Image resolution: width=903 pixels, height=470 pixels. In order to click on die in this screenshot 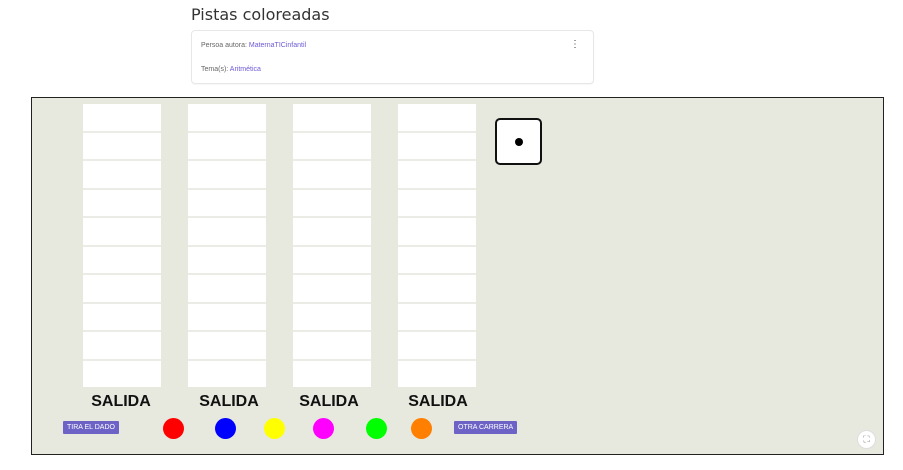, I will do `click(518, 141)`.